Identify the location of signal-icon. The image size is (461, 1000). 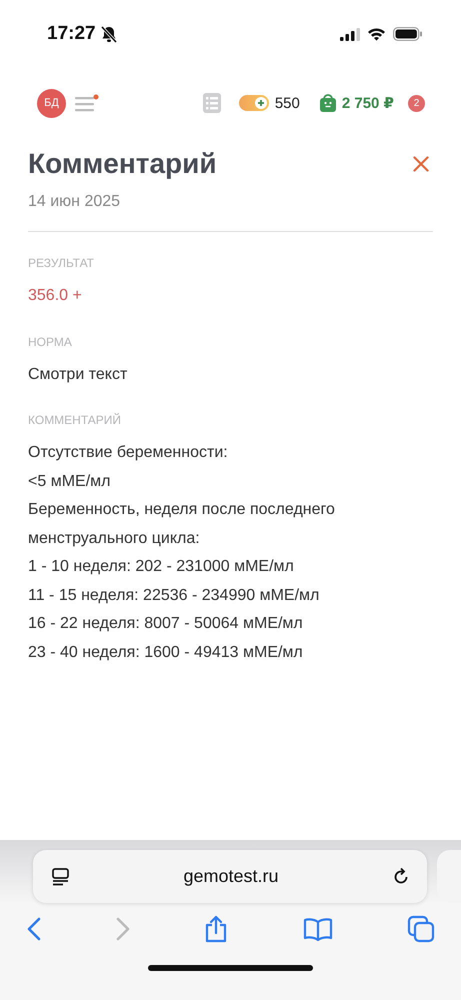
(350, 34).